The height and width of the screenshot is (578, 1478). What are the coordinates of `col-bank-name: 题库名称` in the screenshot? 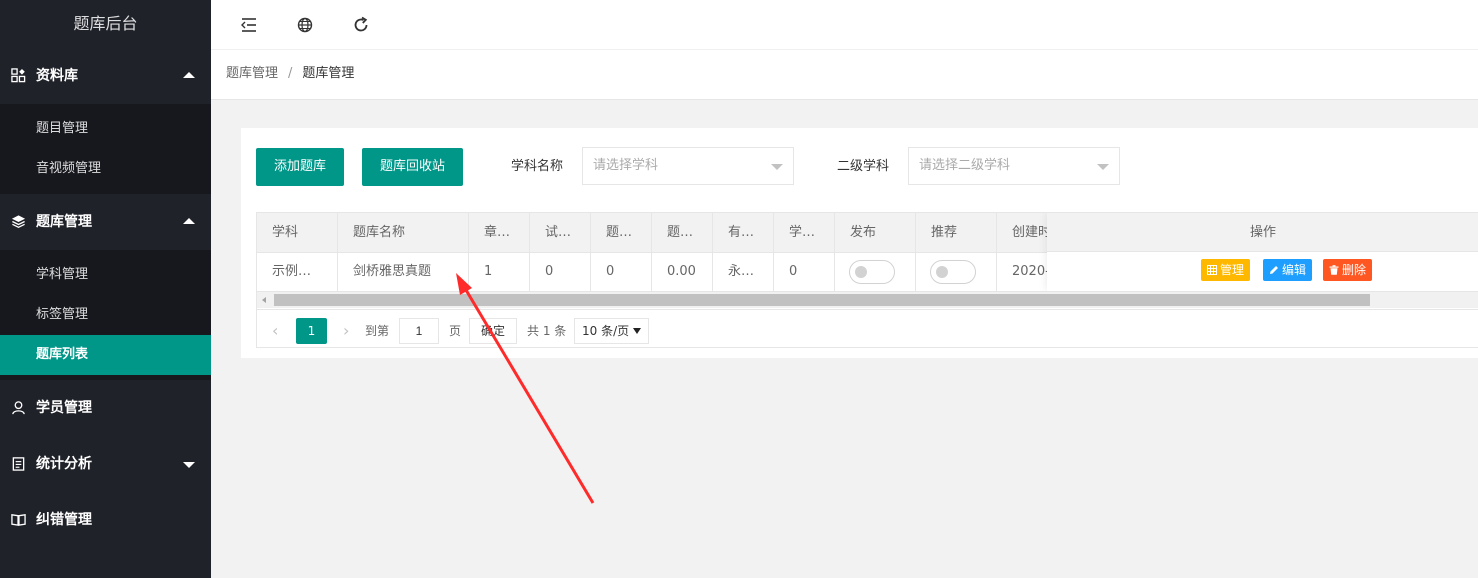 It's located at (403, 232).